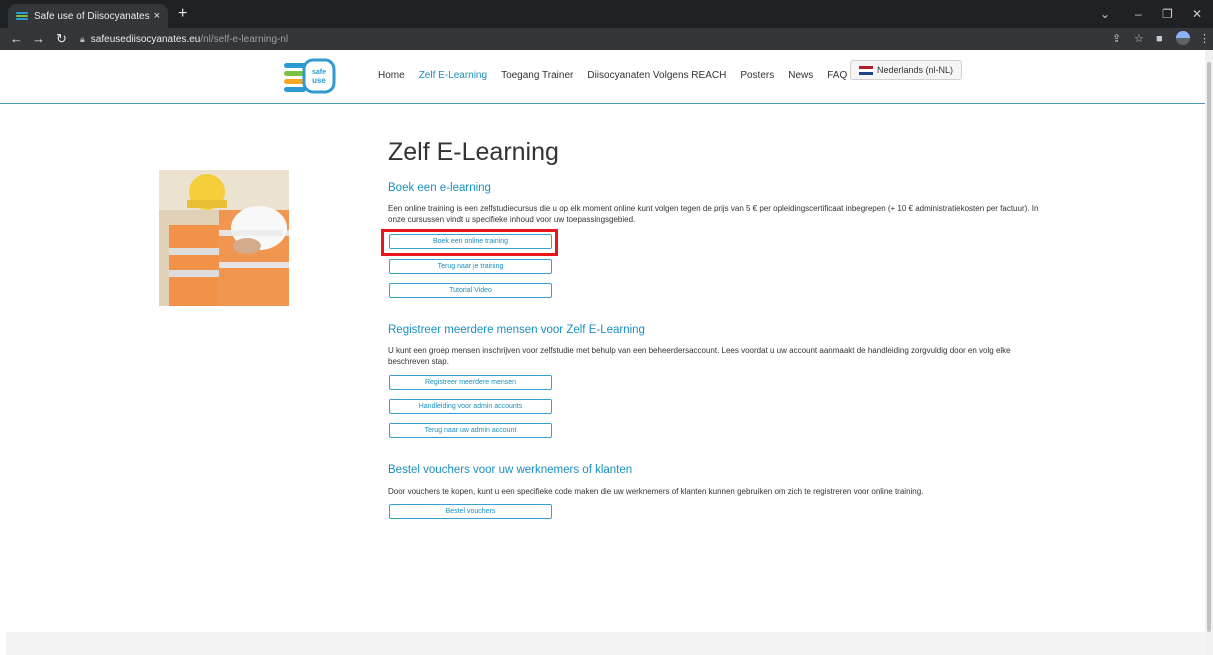 This screenshot has width=1213, height=655. What do you see at coordinates (319, 72) in the screenshot?
I see `logo-text-top: safe` at bounding box center [319, 72].